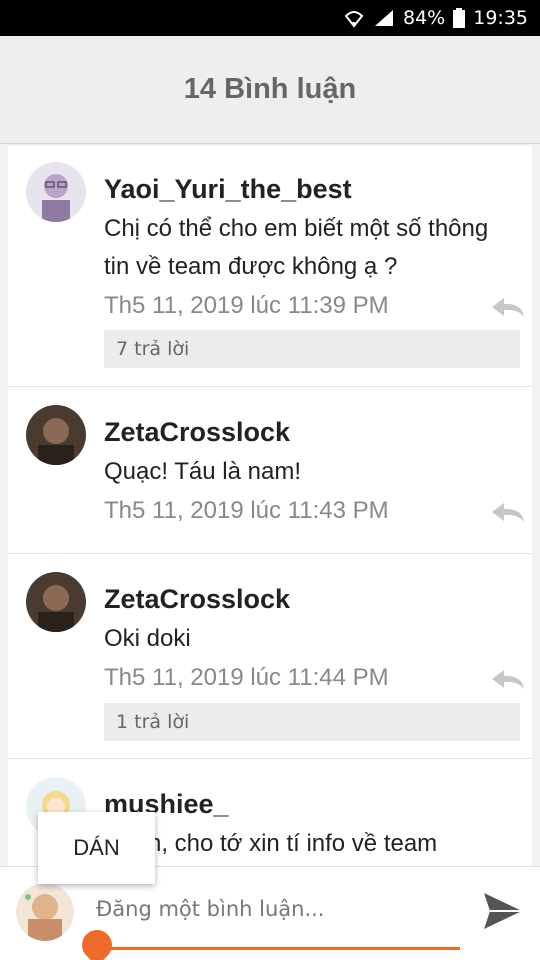 The height and width of the screenshot is (960, 540). Describe the element at coordinates (503, 911) in the screenshot. I see `send-icon` at that location.